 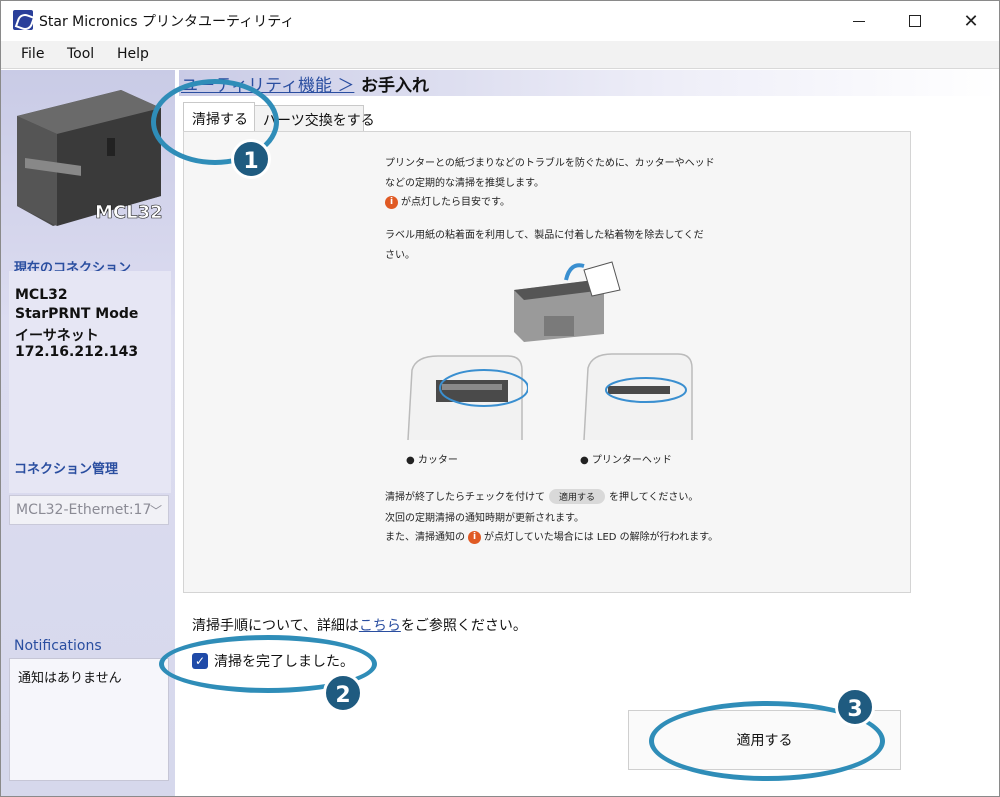 What do you see at coordinates (129, 212) in the screenshot?
I see `printer-model-label: MCL32` at bounding box center [129, 212].